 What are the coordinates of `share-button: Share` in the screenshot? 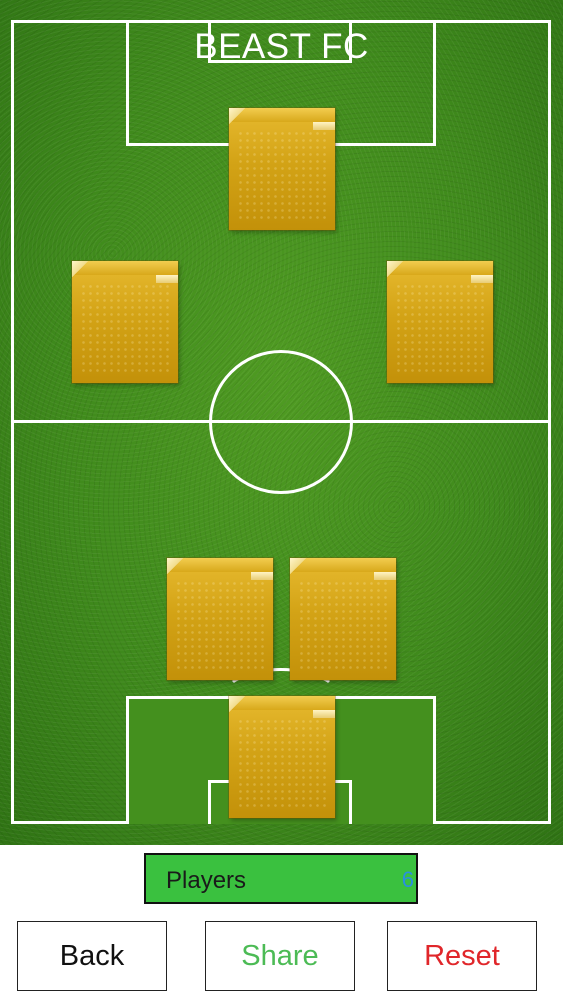 It's located at (280, 956).